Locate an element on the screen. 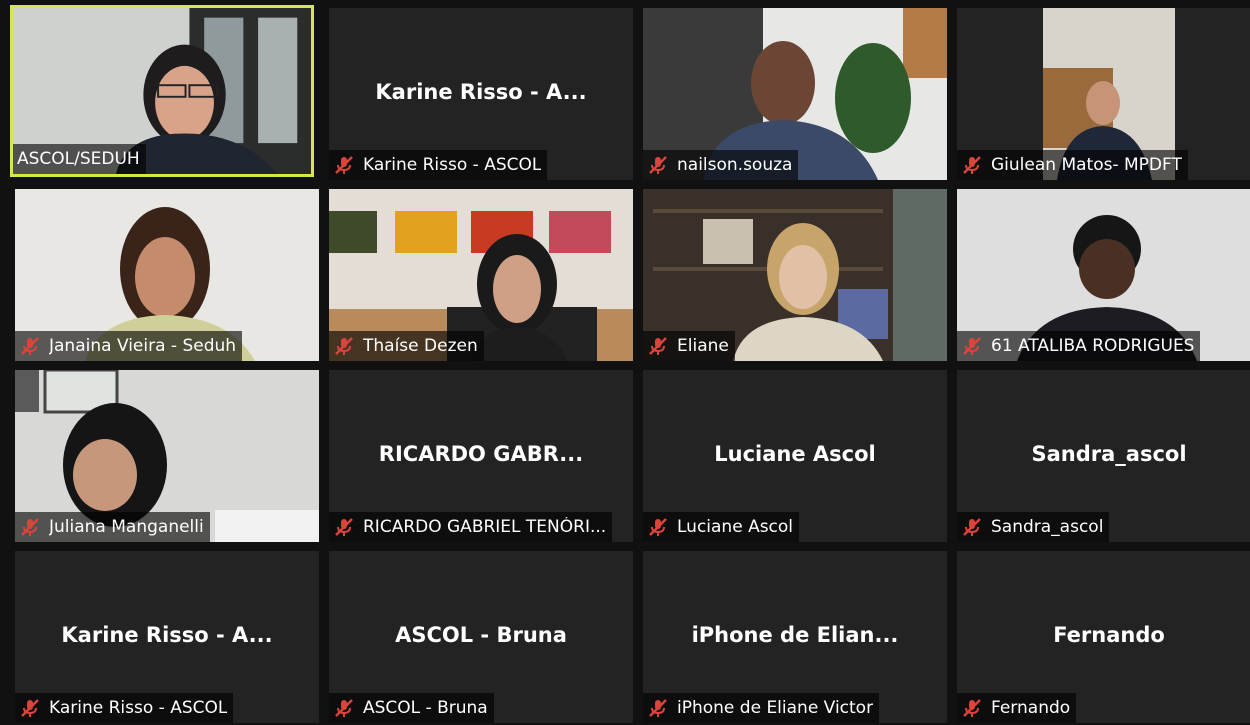 The image size is (1250, 725). participant-name-bar: Luciane Ascol is located at coordinates (721, 527).